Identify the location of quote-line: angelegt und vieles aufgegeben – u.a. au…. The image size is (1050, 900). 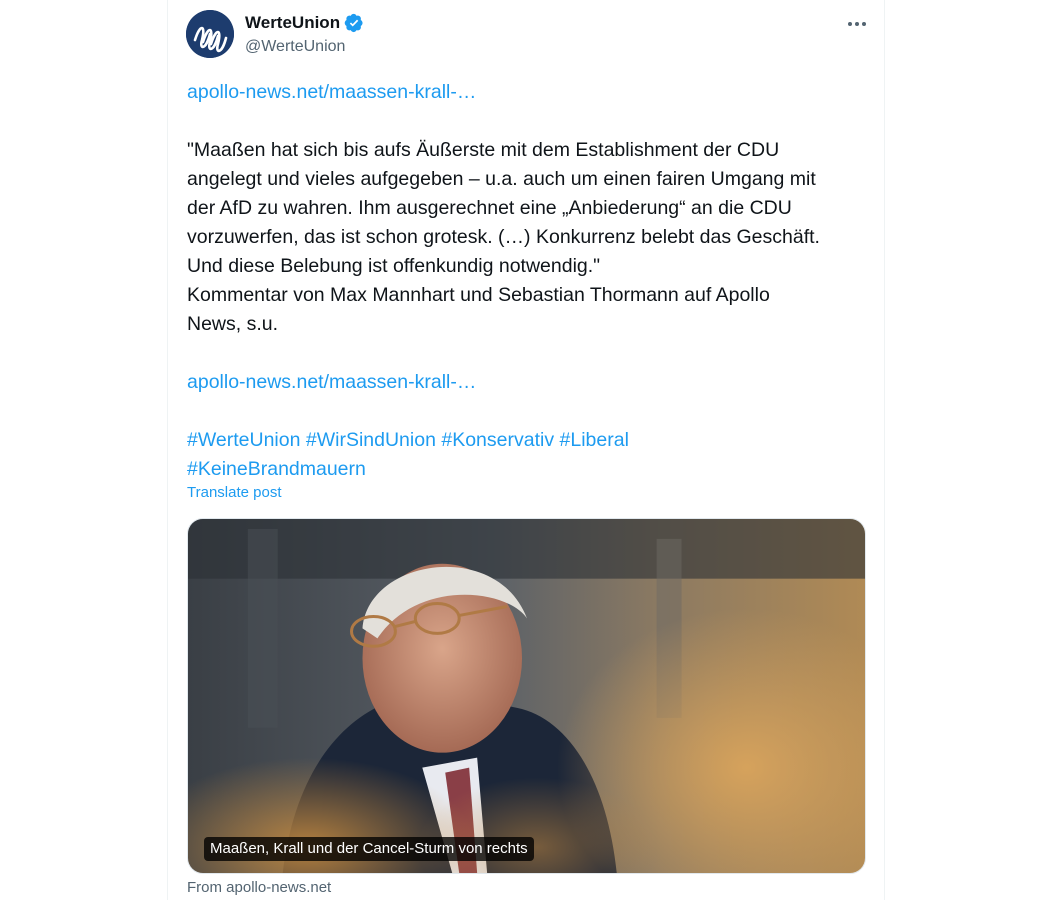
(501, 179).